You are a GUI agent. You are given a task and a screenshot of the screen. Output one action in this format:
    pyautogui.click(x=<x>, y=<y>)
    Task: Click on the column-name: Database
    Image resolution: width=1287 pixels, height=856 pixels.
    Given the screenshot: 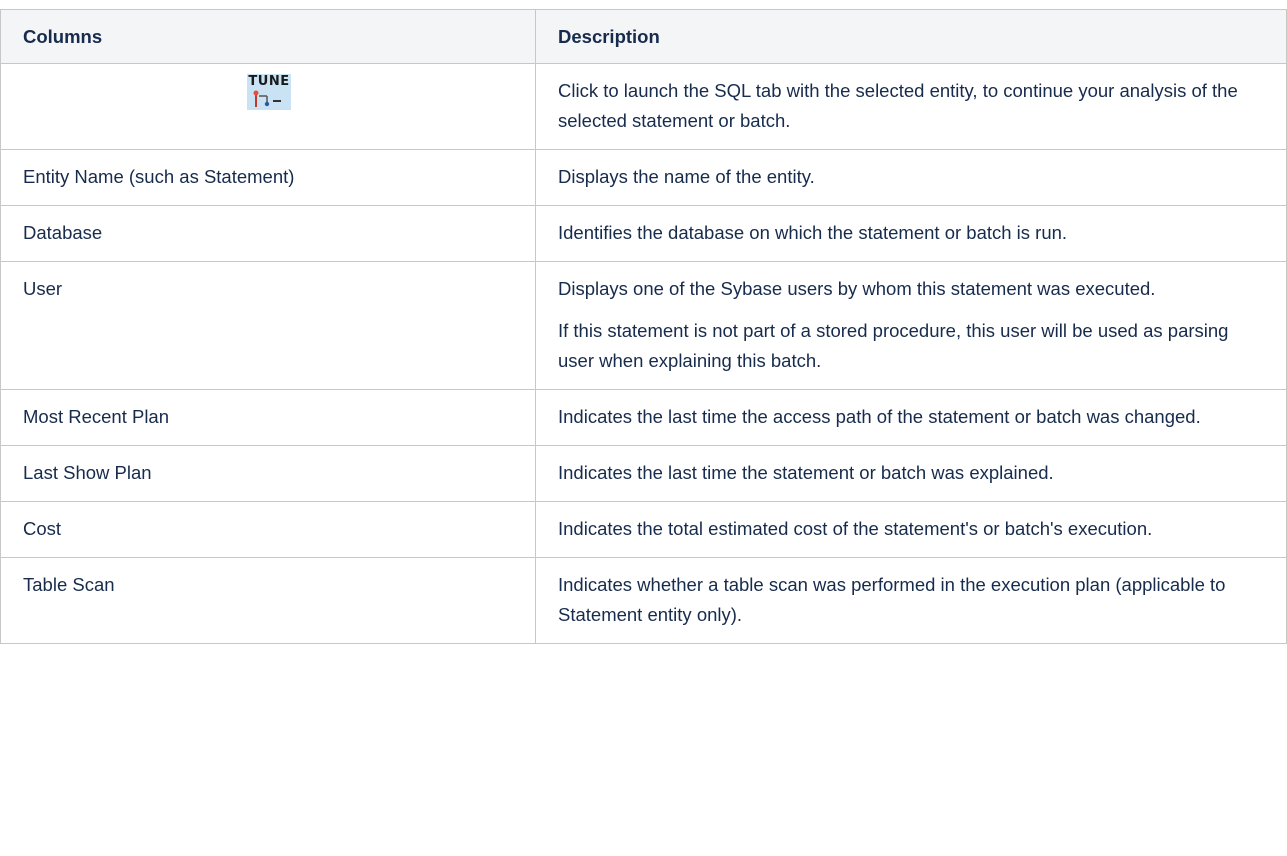 What is the action you would take?
    pyautogui.click(x=268, y=233)
    